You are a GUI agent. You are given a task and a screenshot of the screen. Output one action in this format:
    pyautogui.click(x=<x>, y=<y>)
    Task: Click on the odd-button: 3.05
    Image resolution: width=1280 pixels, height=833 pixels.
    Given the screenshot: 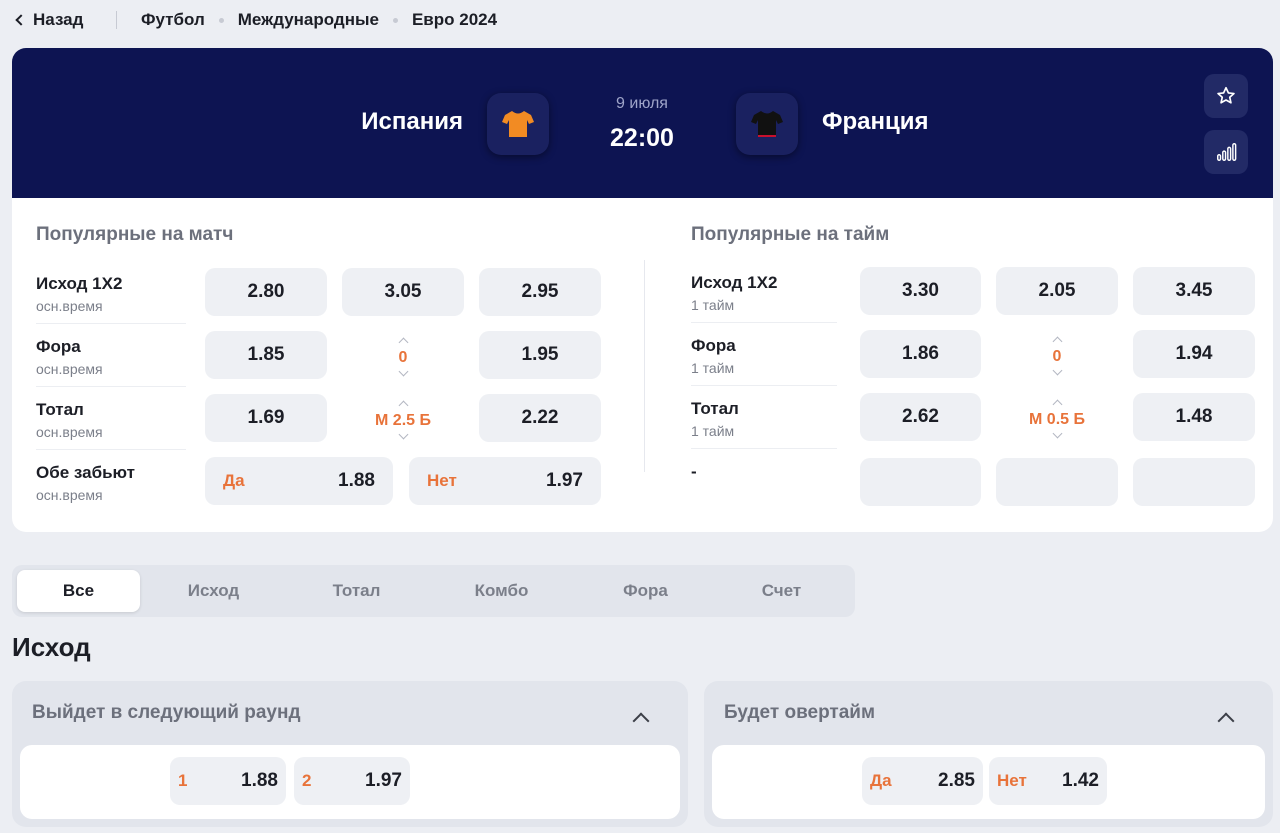 What is the action you would take?
    pyautogui.click(x=403, y=292)
    